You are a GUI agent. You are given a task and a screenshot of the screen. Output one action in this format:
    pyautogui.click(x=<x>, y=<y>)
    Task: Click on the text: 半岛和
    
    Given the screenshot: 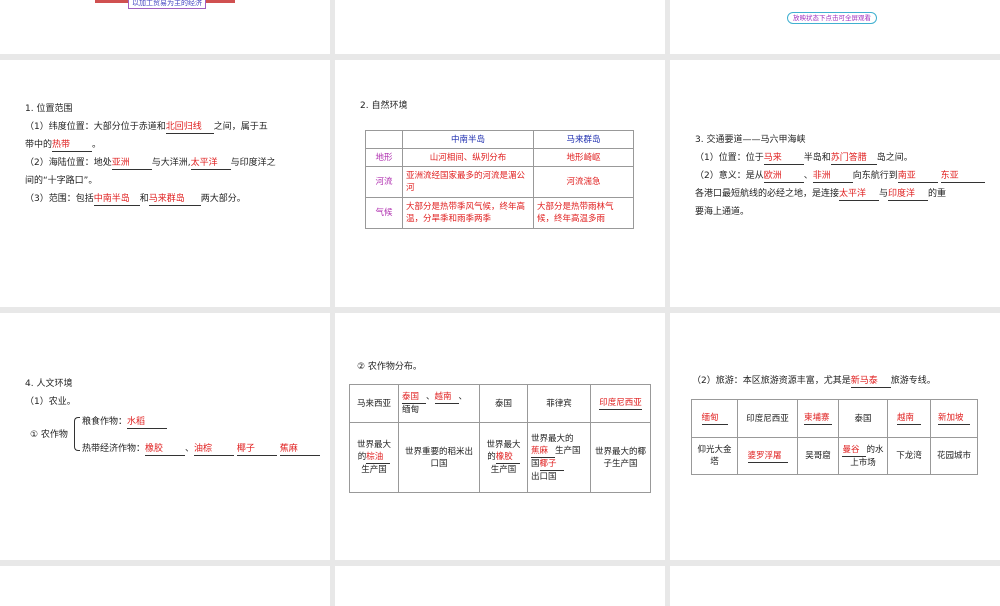 What is the action you would take?
    pyautogui.click(x=817, y=158)
    